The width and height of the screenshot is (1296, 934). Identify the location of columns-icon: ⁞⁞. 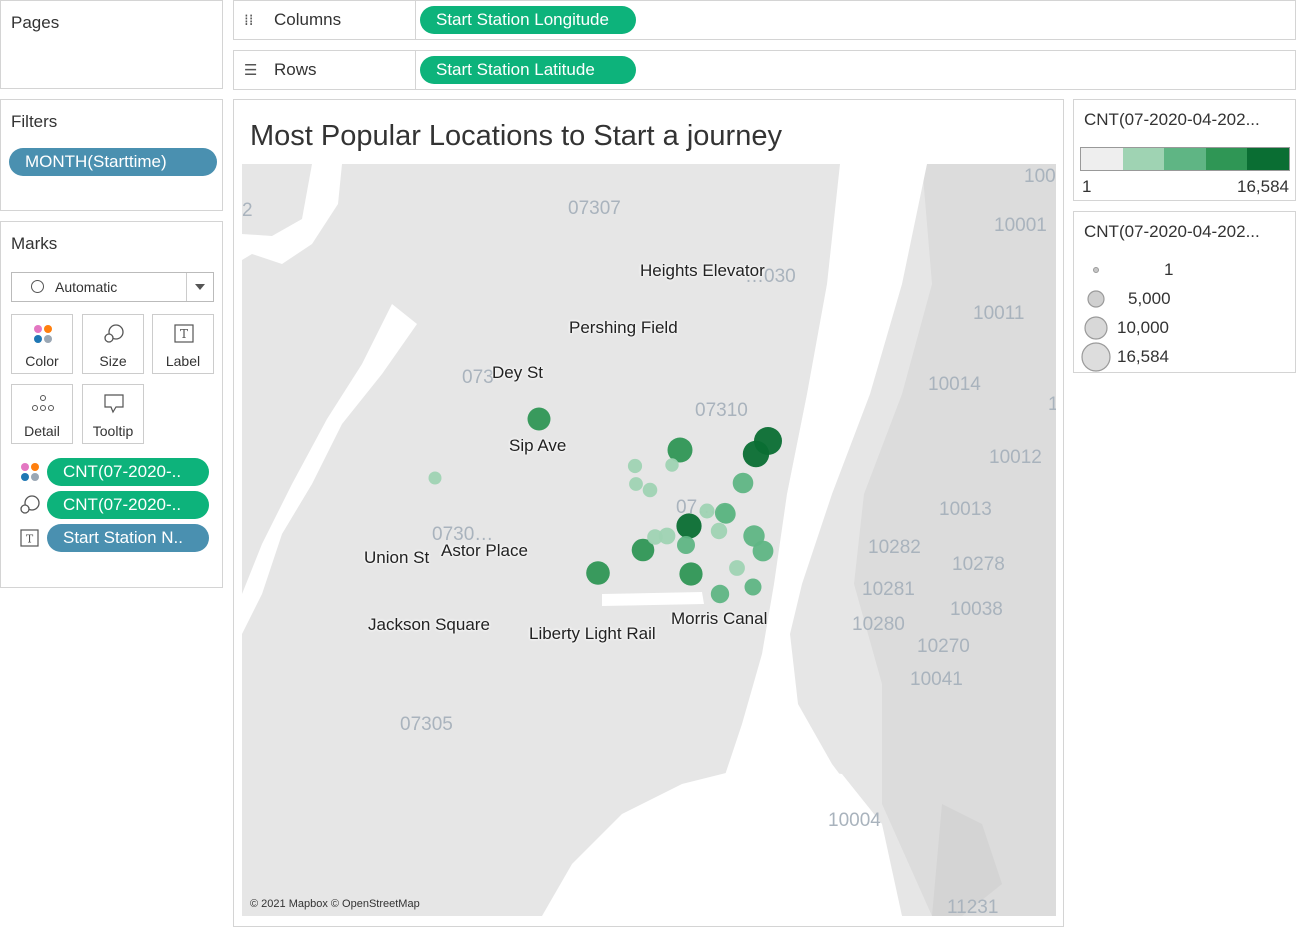
(249, 20).